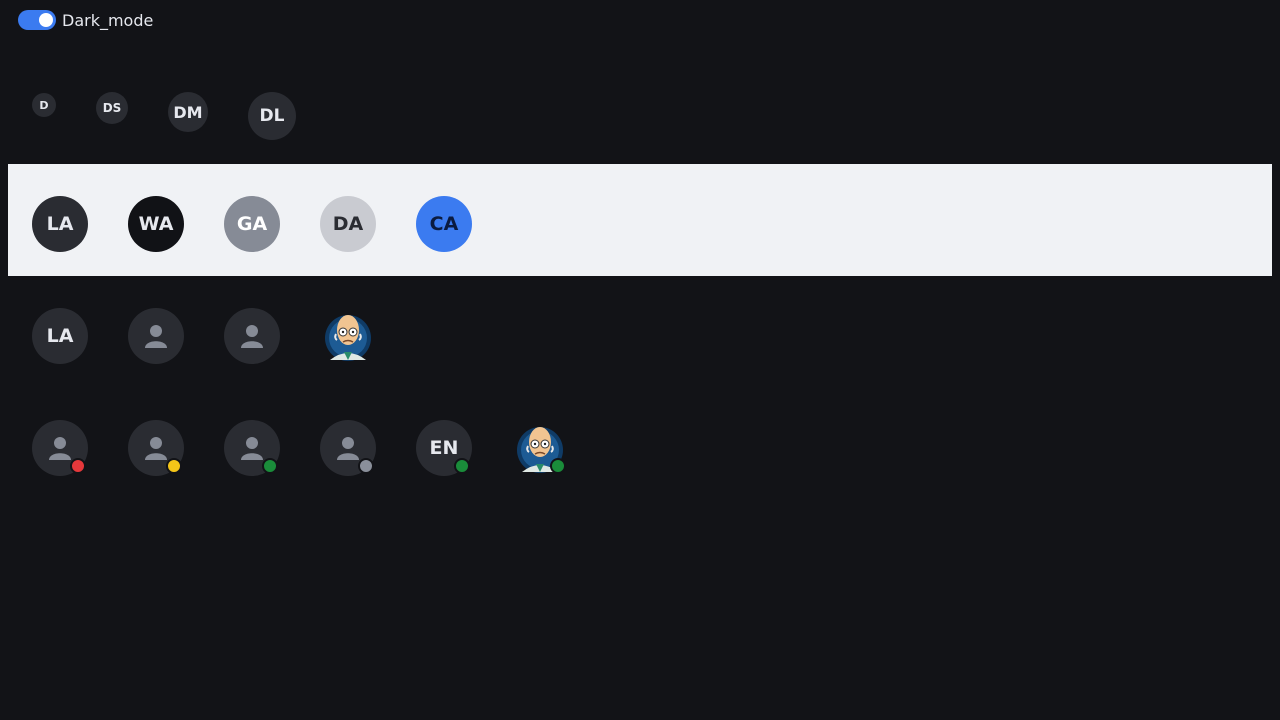 This screenshot has height=720, width=1280. I want to click on avatar-initials: DL, so click(272, 116).